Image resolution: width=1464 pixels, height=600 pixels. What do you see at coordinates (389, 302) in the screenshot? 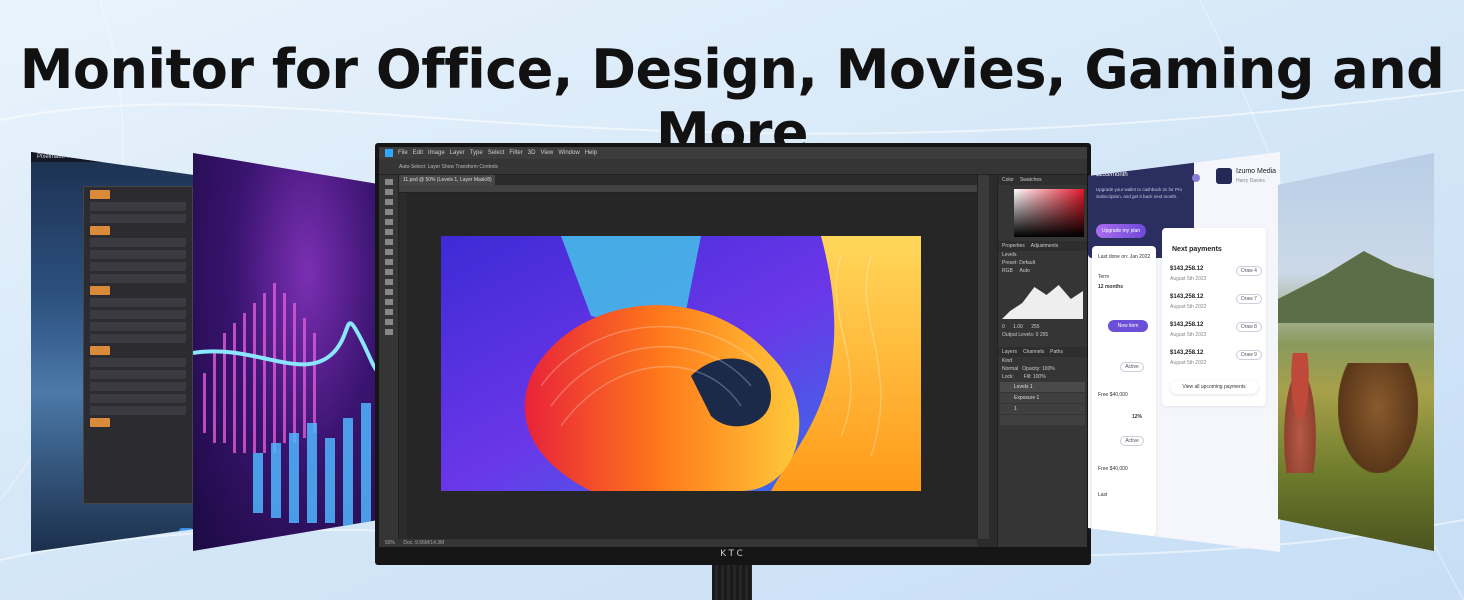
I see `type-tool-icon` at bounding box center [389, 302].